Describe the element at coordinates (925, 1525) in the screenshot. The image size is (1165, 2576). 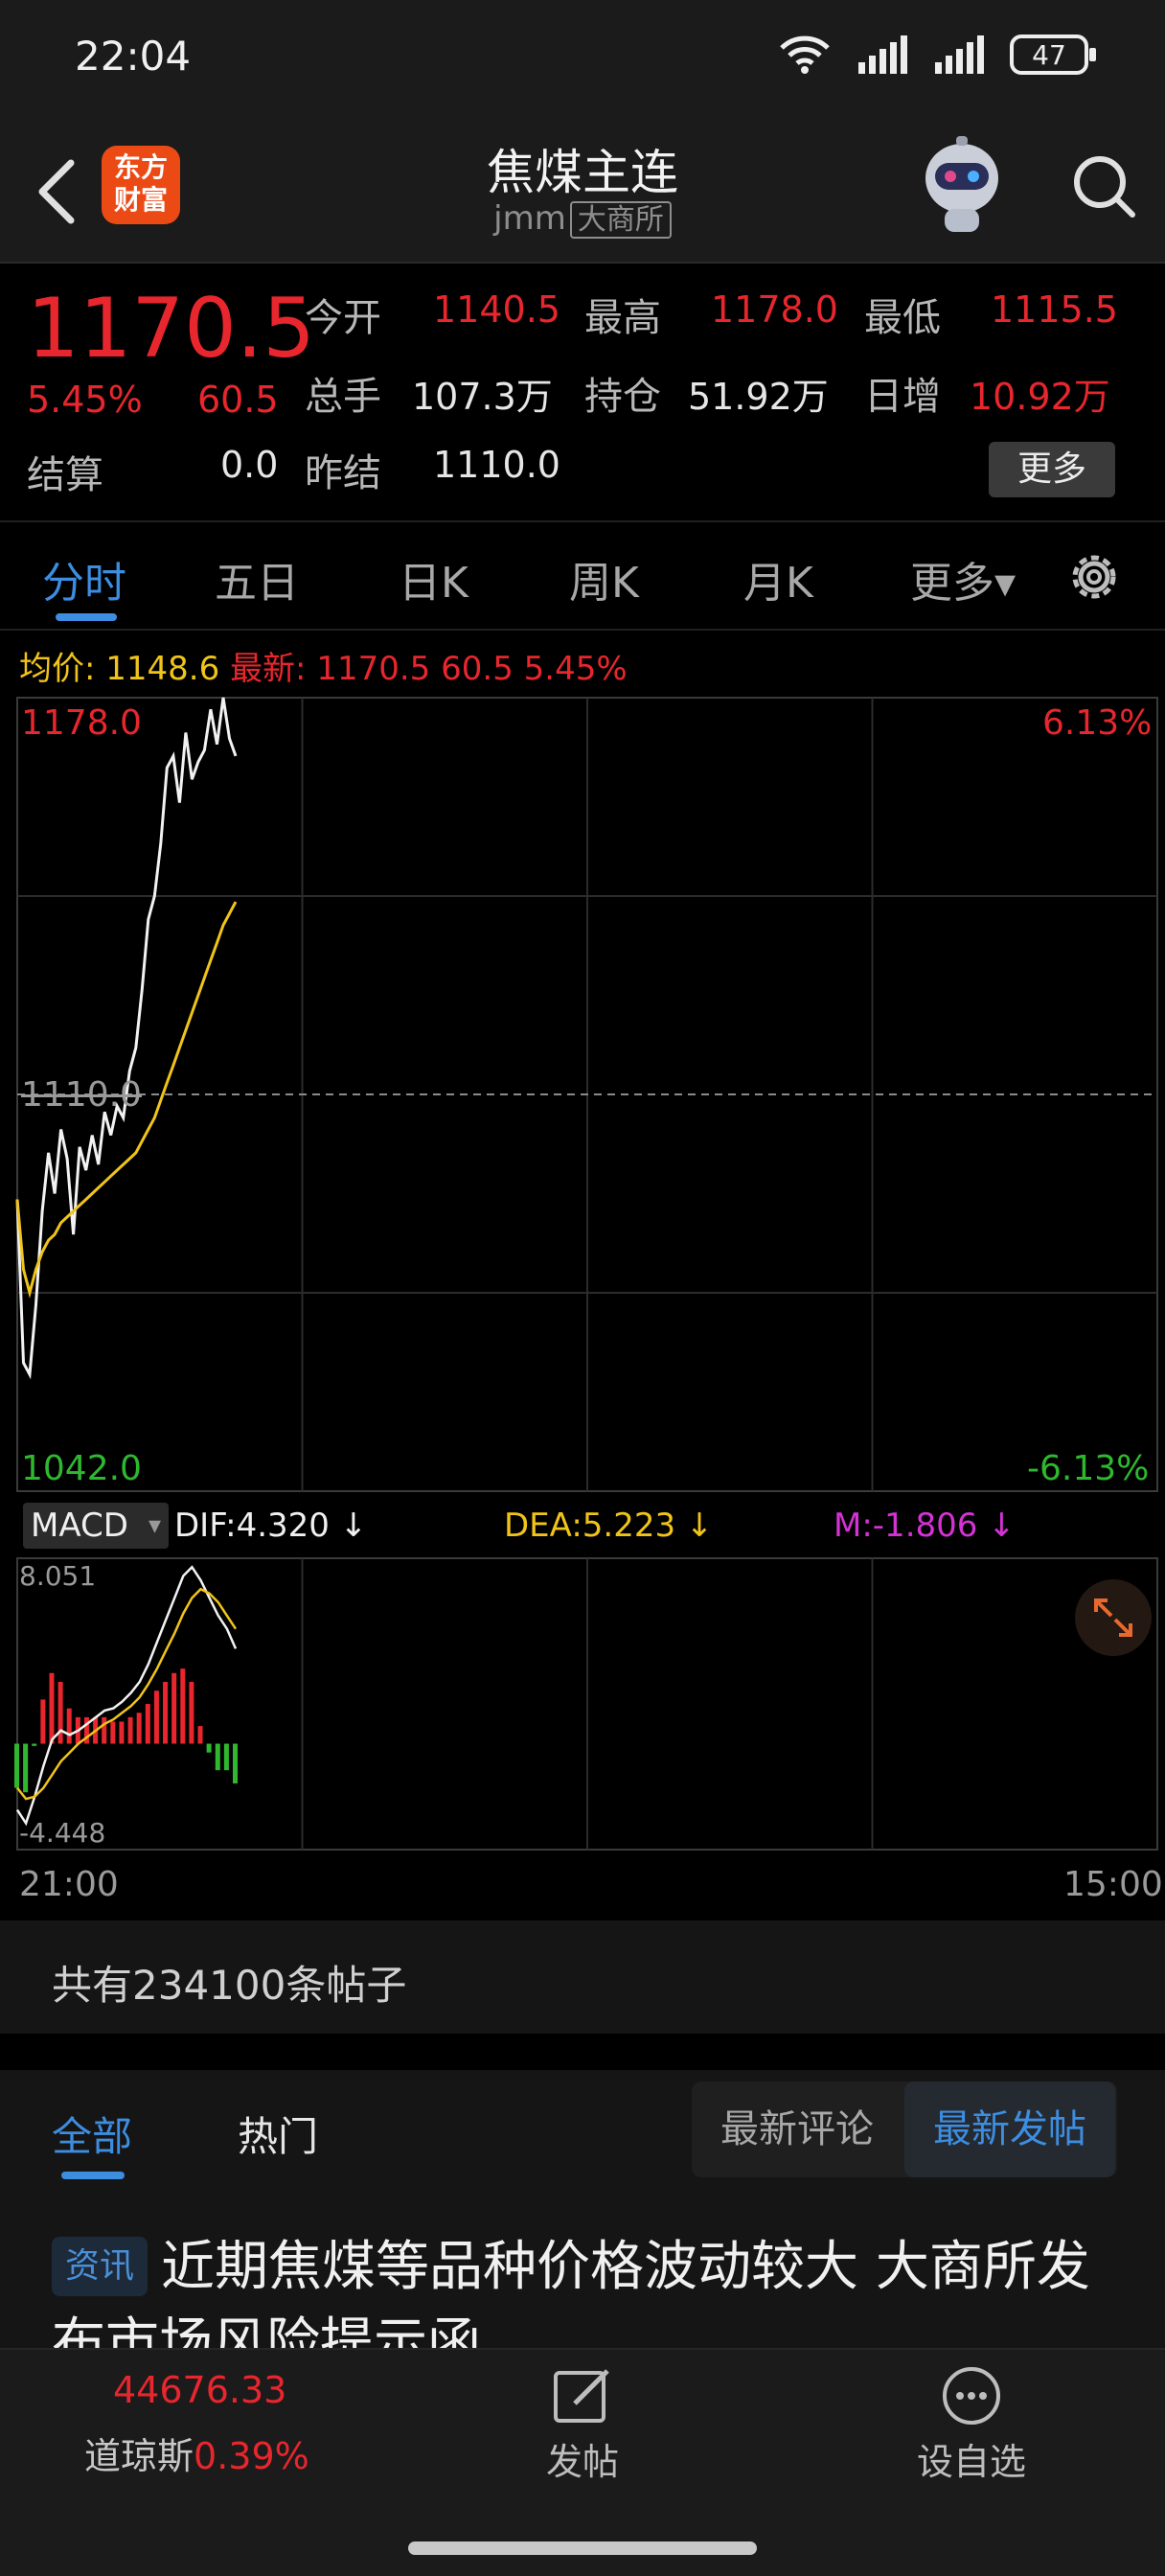
I see `macd-m: M:-1.806 ↓` at that location.